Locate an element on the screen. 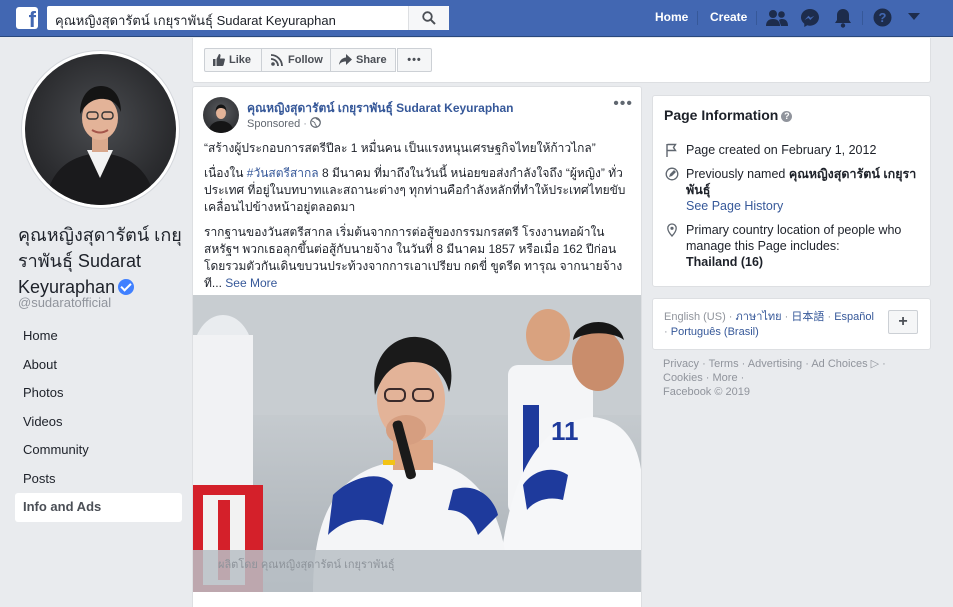  photo-watermark-caption: ผลิตโดย คุณหญิงสุดารัตน์ เกยุราพันธุ์ is located at coordinates (306, 564).